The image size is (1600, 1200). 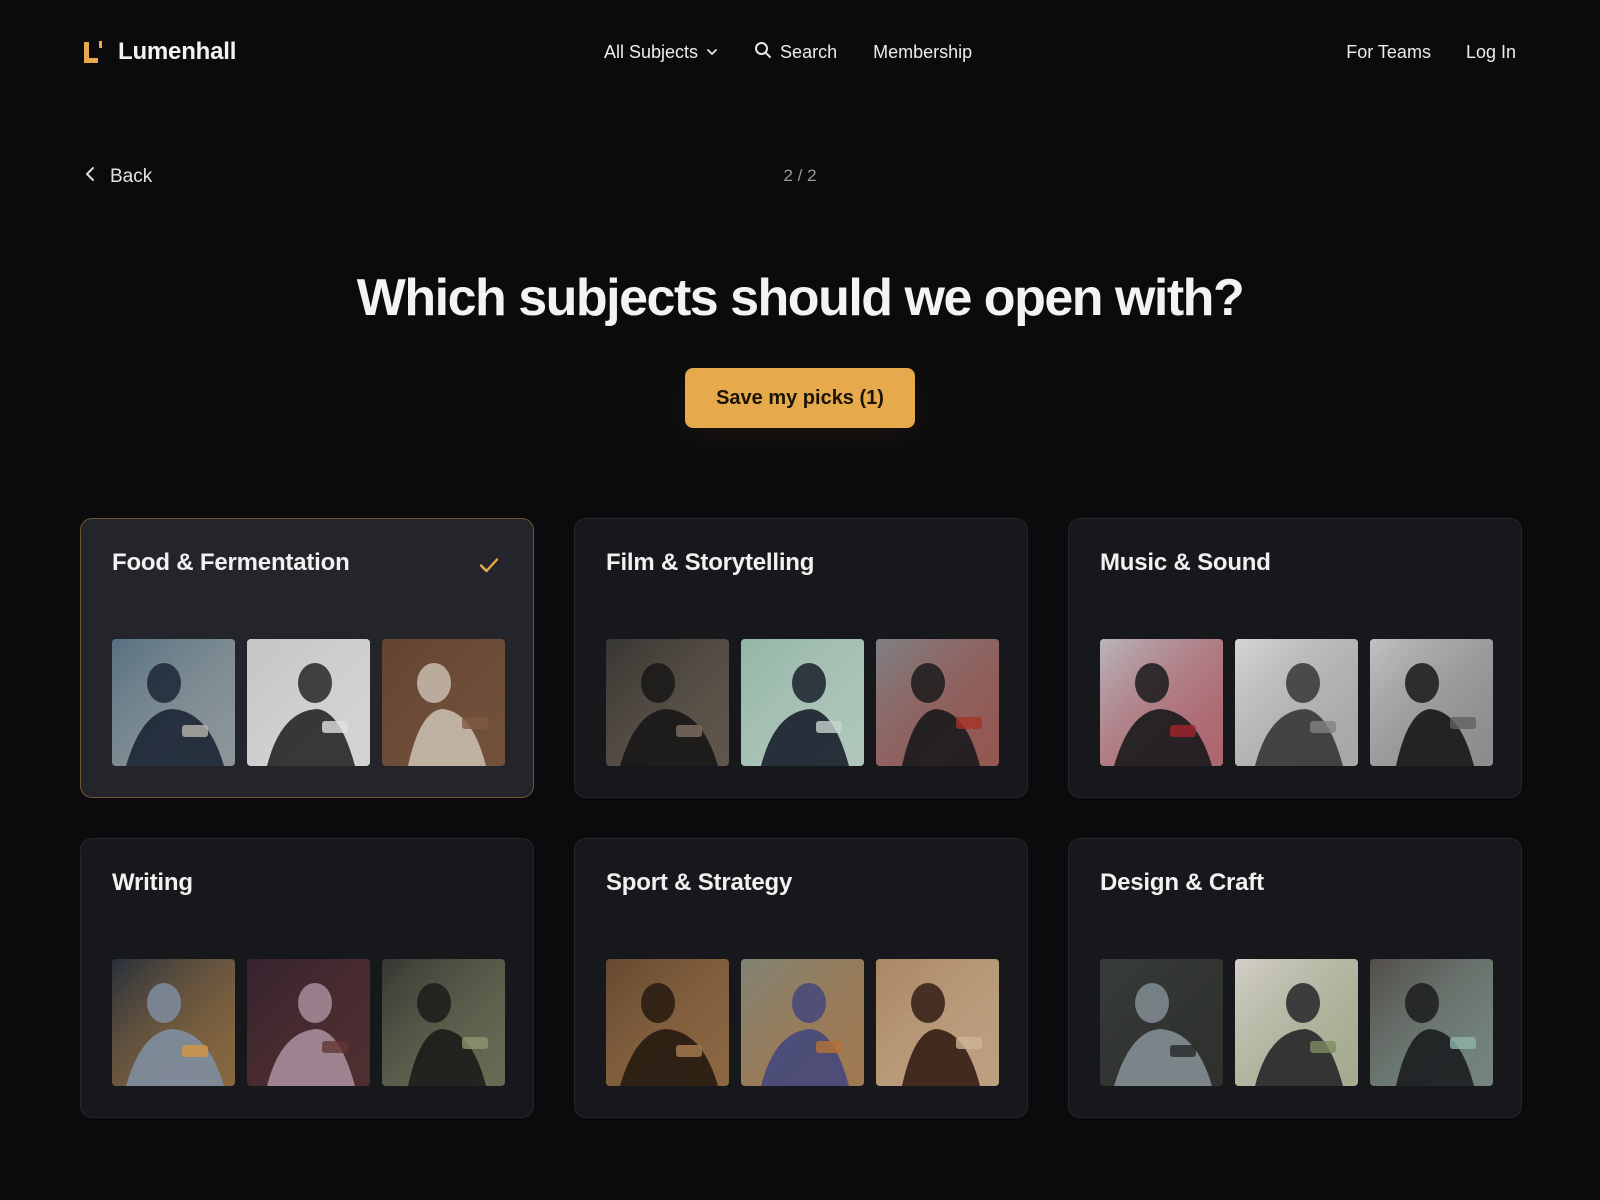 What do you see at coordinates (177, 51) in the screenshot?
I see `brand-name: Lumenhall` at bounding box center [177, 51].